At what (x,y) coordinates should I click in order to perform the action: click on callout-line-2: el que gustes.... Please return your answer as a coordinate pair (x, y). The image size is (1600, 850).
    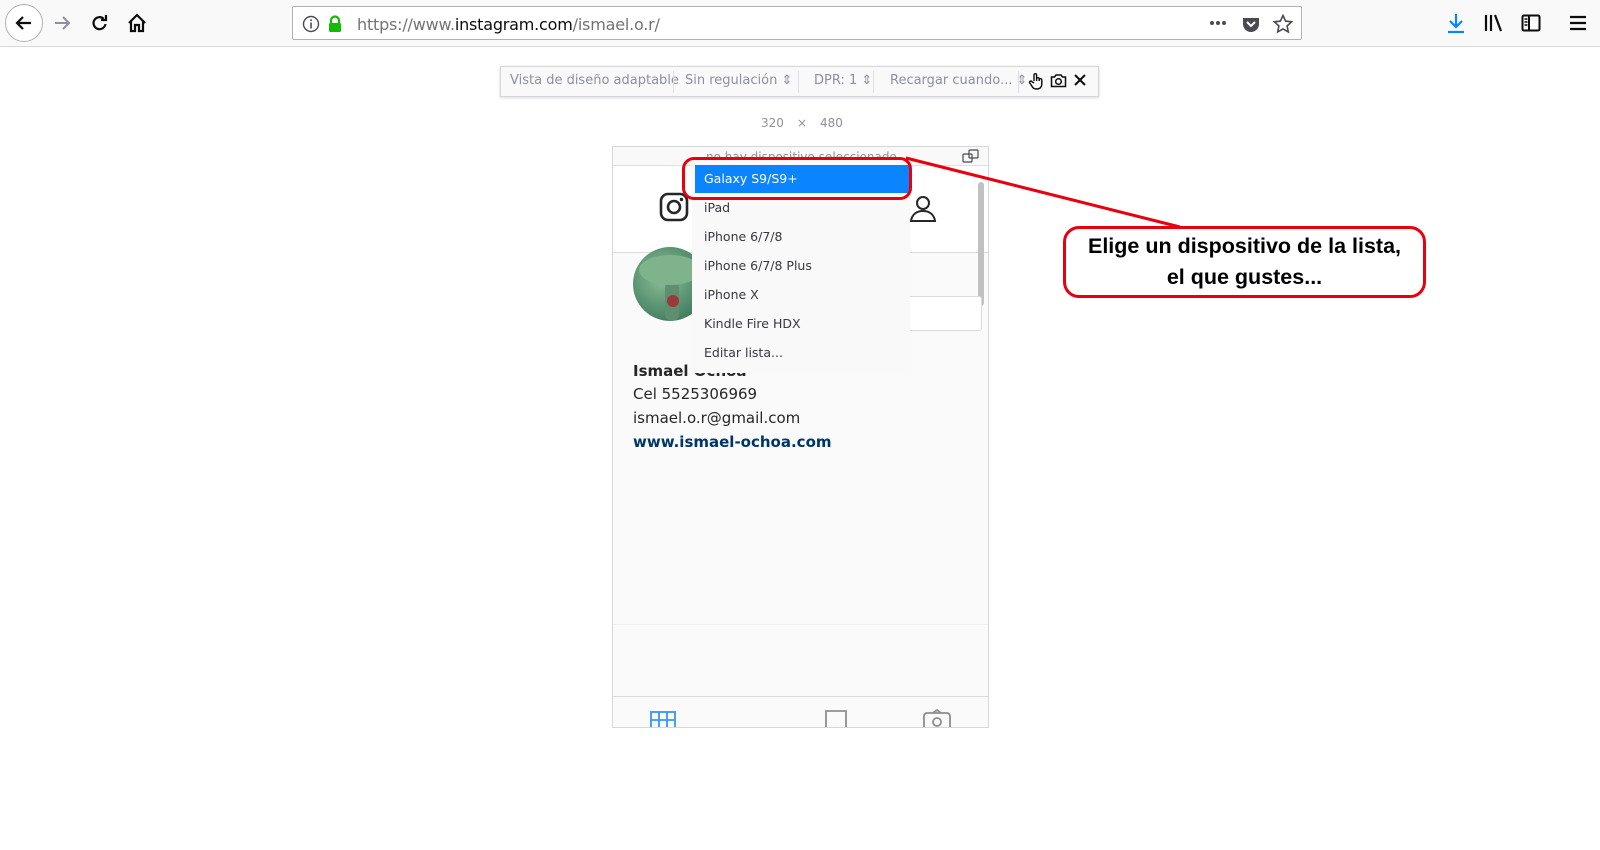
    Looking at the image, I should click on (1244, 277).